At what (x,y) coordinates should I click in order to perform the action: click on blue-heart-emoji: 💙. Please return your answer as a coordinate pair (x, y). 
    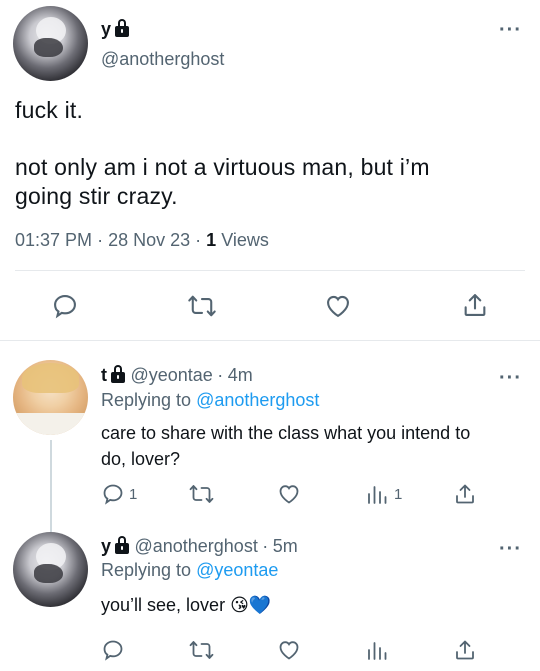
    Looking at the image, I should click on (260, 605).